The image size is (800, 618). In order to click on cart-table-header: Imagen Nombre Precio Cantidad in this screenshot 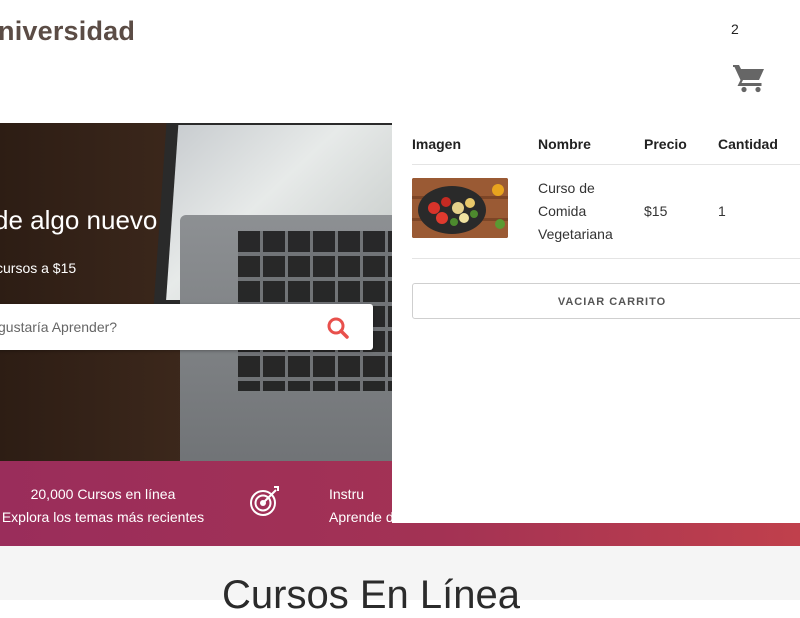, I will do `click(606, 144)`.